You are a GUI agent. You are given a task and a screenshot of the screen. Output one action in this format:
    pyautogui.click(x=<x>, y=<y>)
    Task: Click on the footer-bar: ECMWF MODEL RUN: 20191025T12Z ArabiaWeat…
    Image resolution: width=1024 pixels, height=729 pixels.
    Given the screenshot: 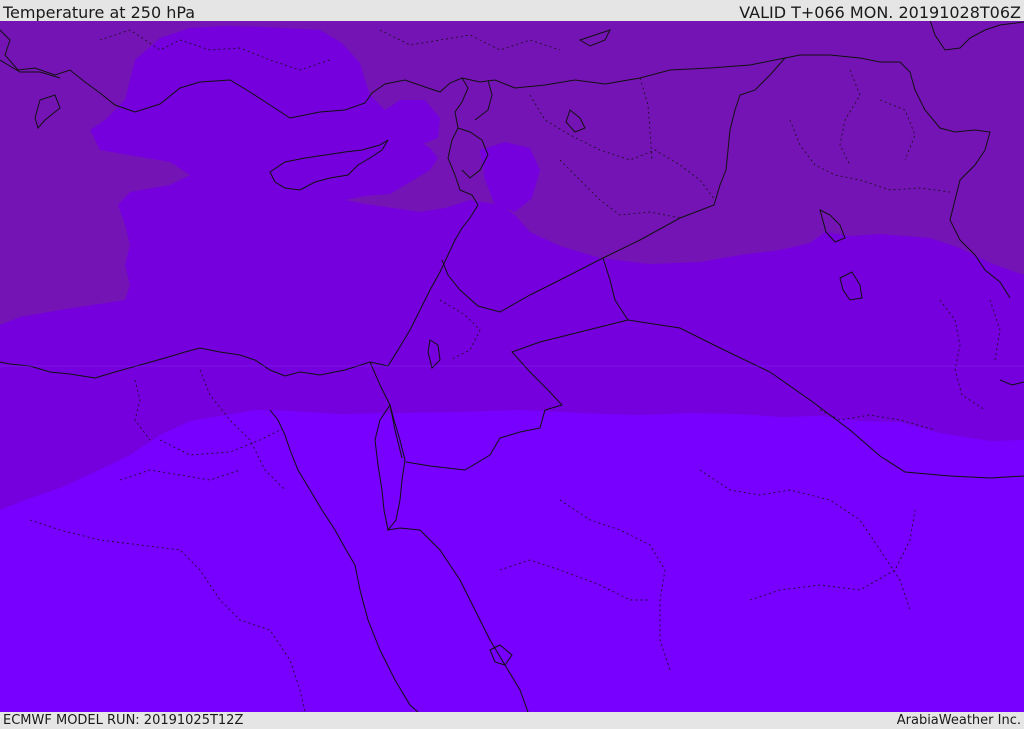 What is the action you would take?
    pyautogui.click(x=512, y=720)
    